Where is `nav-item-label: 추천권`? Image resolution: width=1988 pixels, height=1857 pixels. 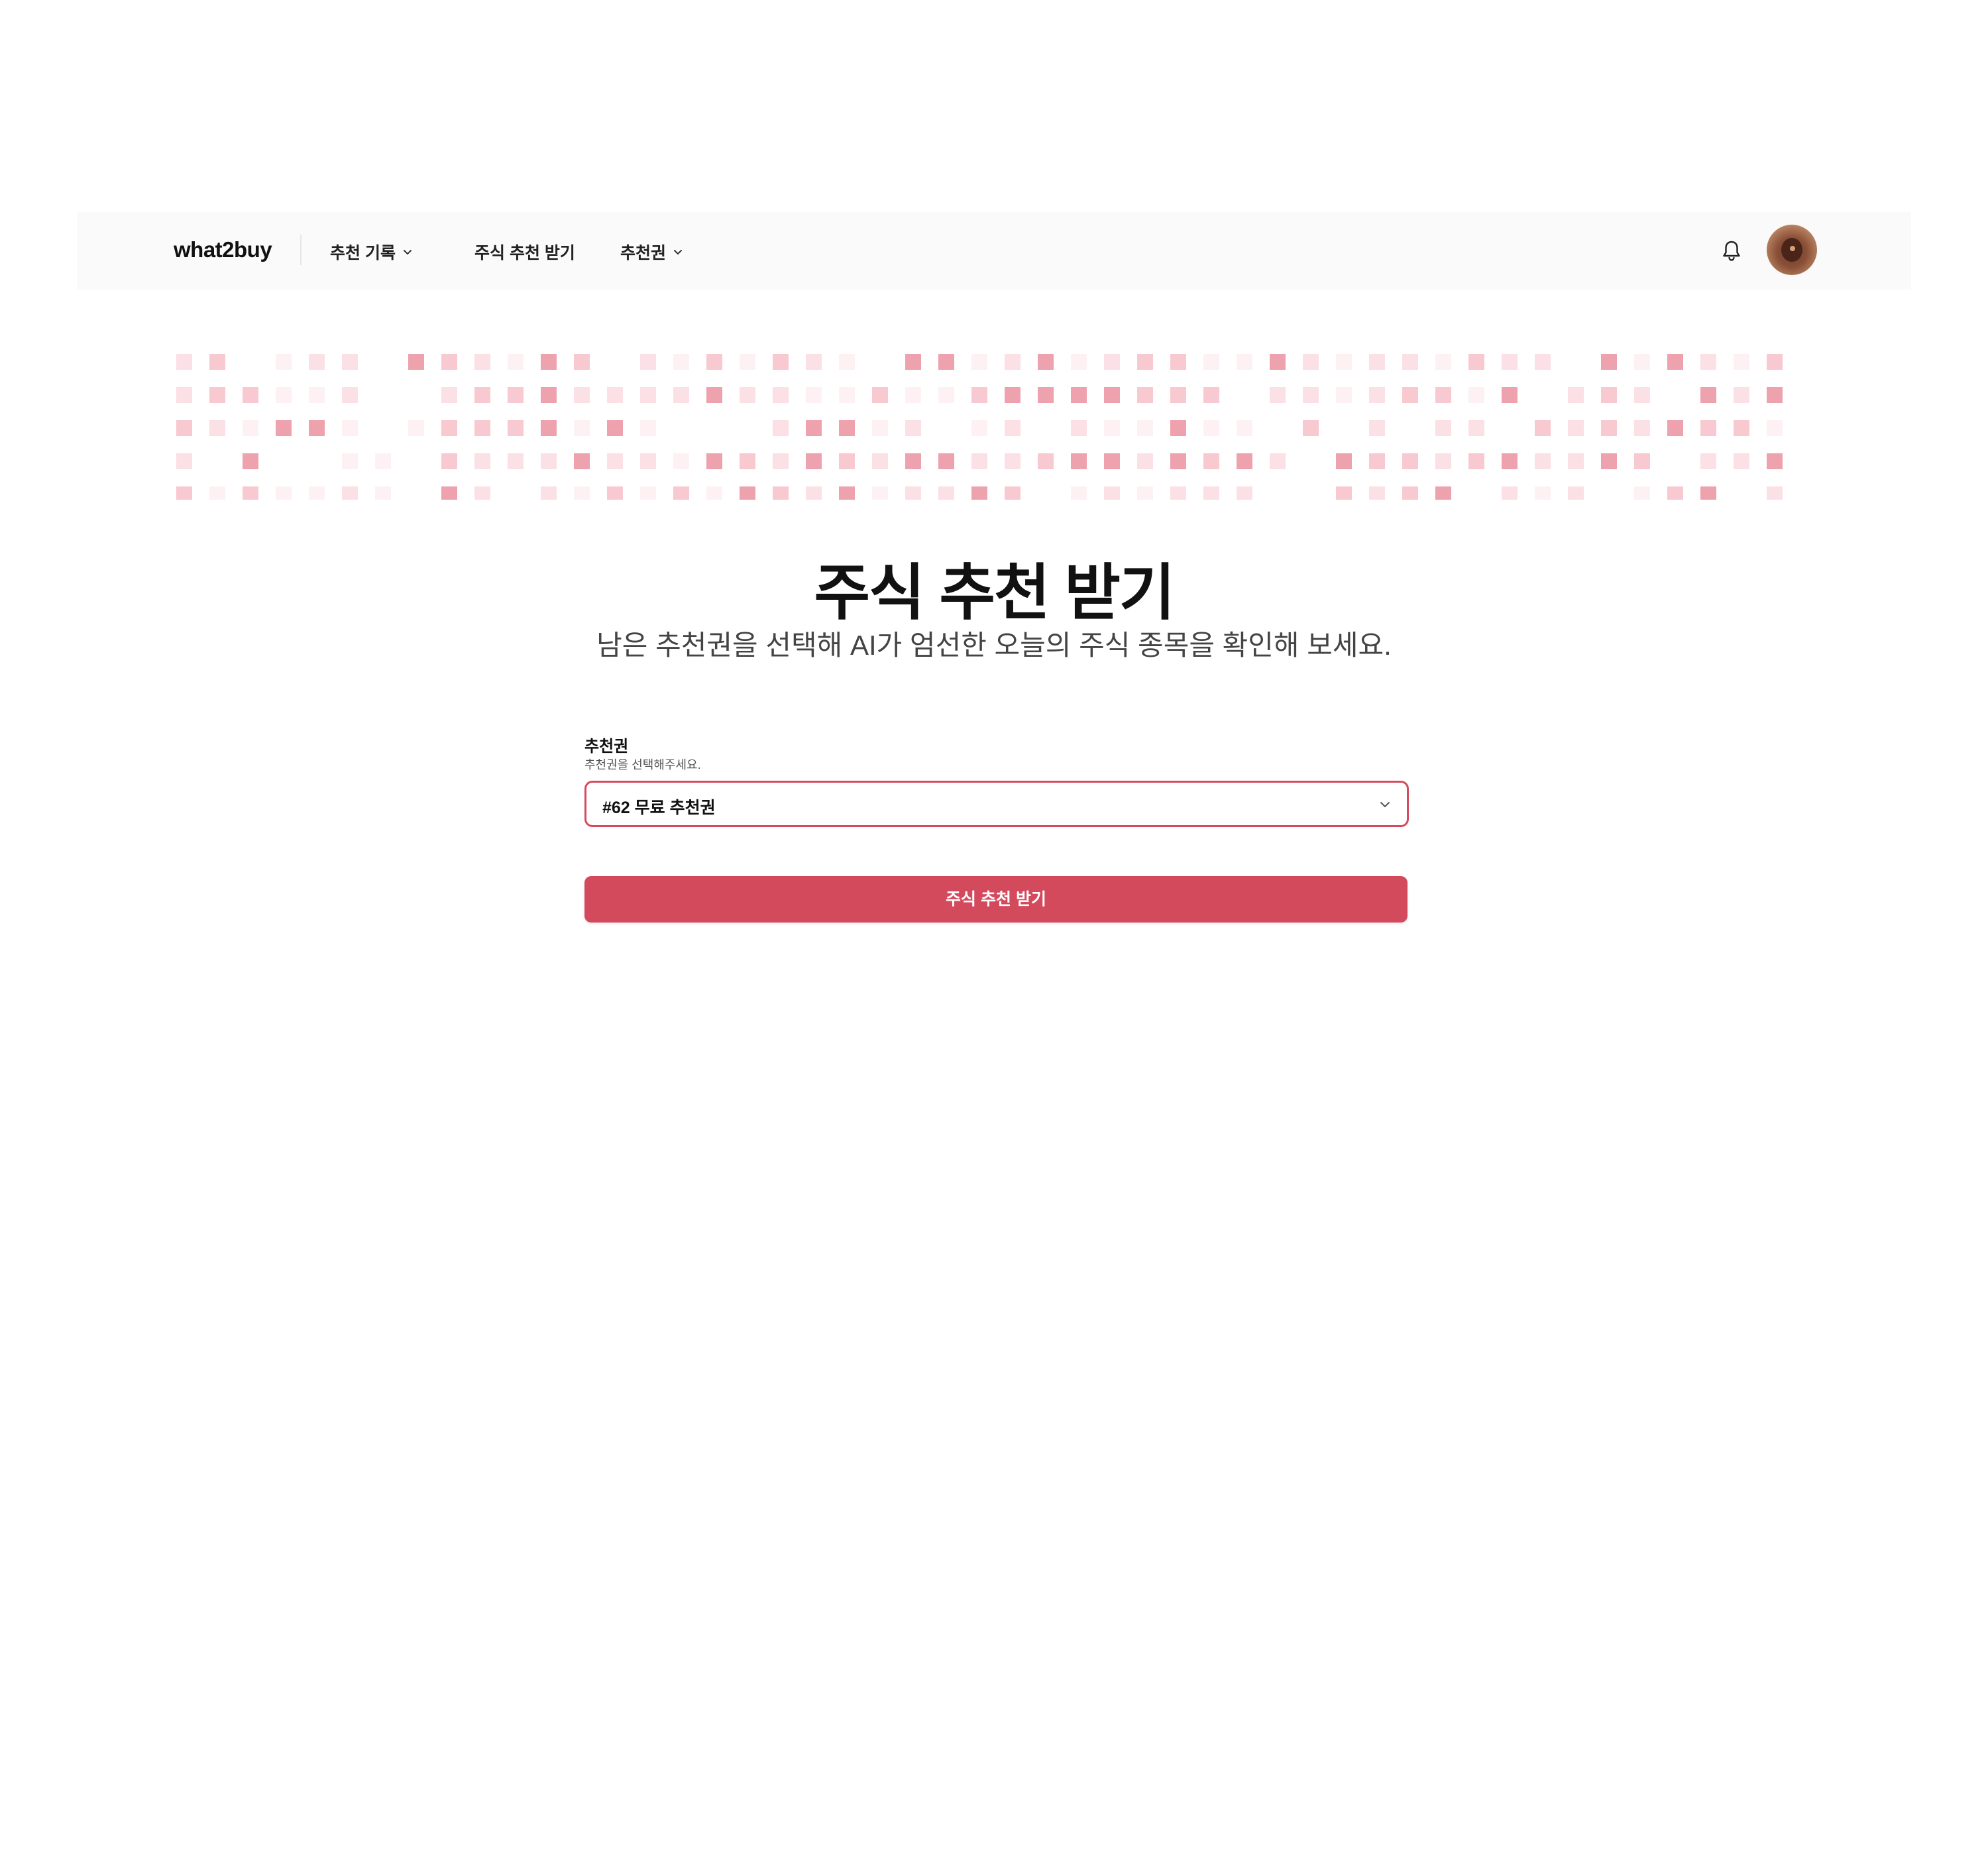
nav-item-label: 추천권 is located at coordinates (643, 253).